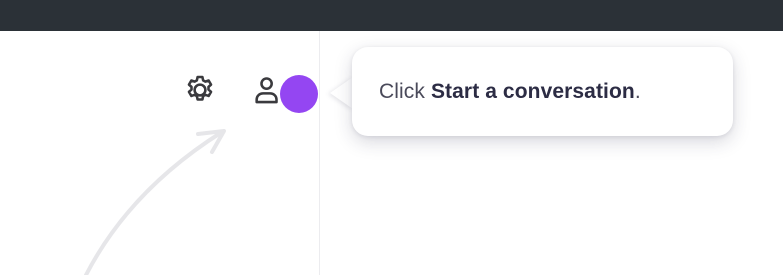  Describe the element at coordinates (299, 94) in the screenshot. I see `highlight-dot` at that location.